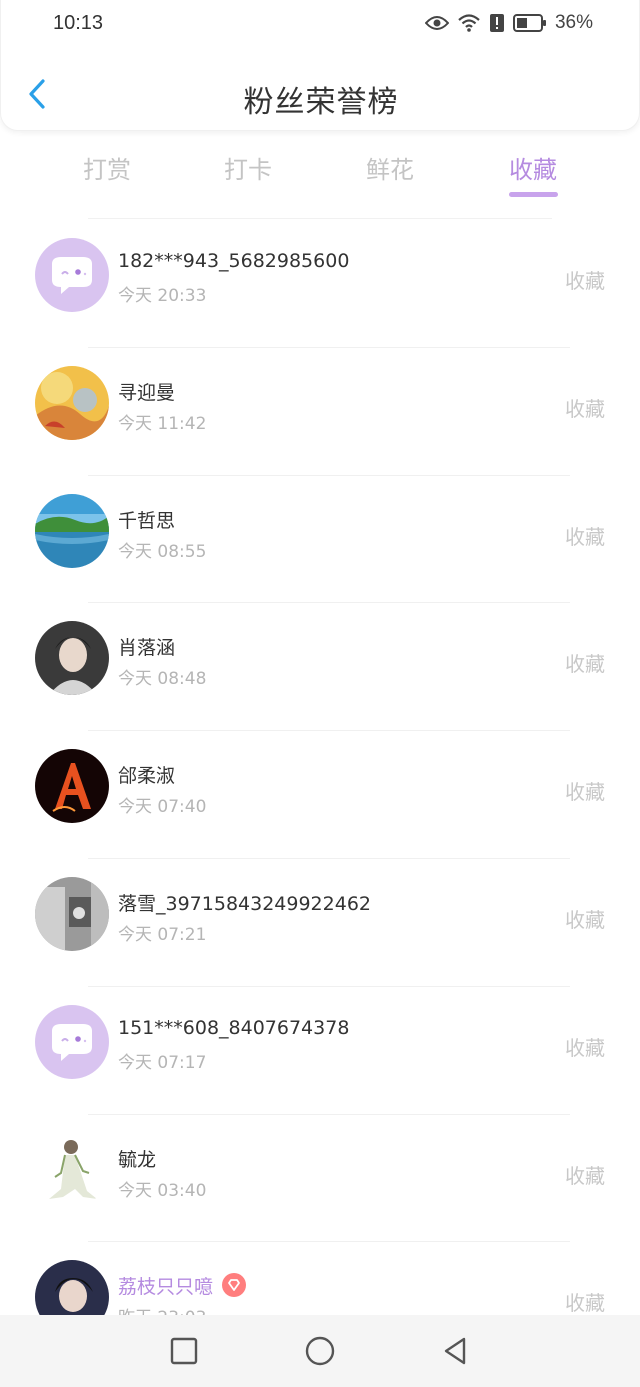  What do you see at coordinates (508, 23) in the screenshot?
I see `status-icons: 36%` at bounding box center [508, 23].